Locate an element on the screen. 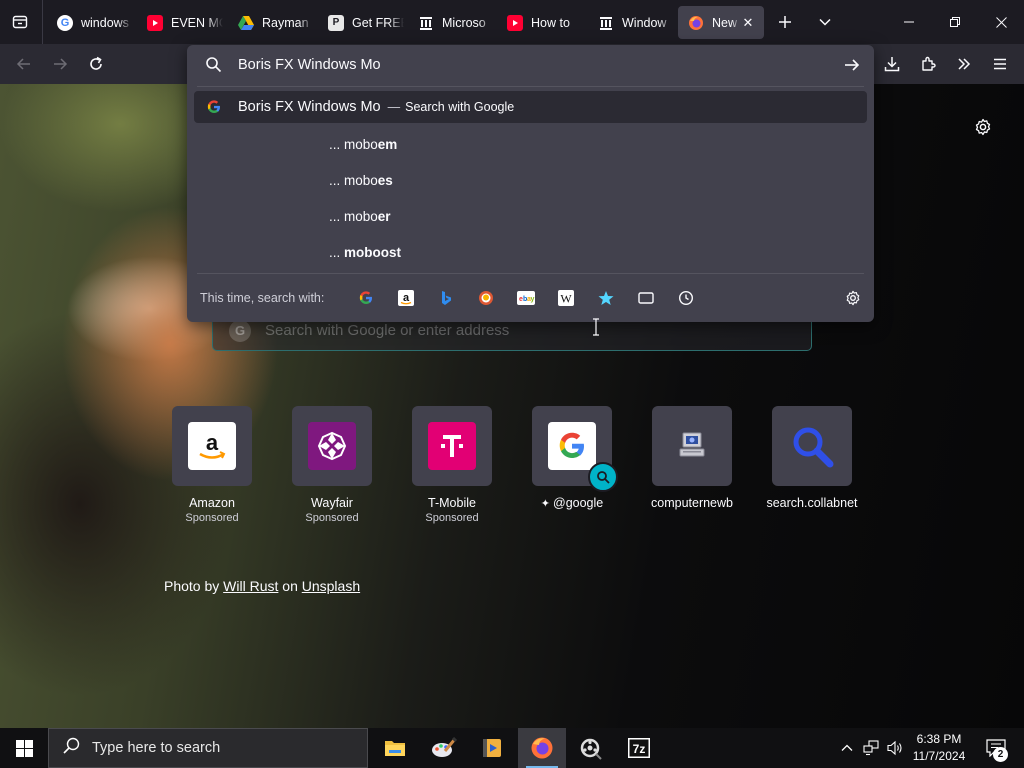 This screenshot has height=768, width=1024. taskbar-media-player is located at coordinates (492, 748).